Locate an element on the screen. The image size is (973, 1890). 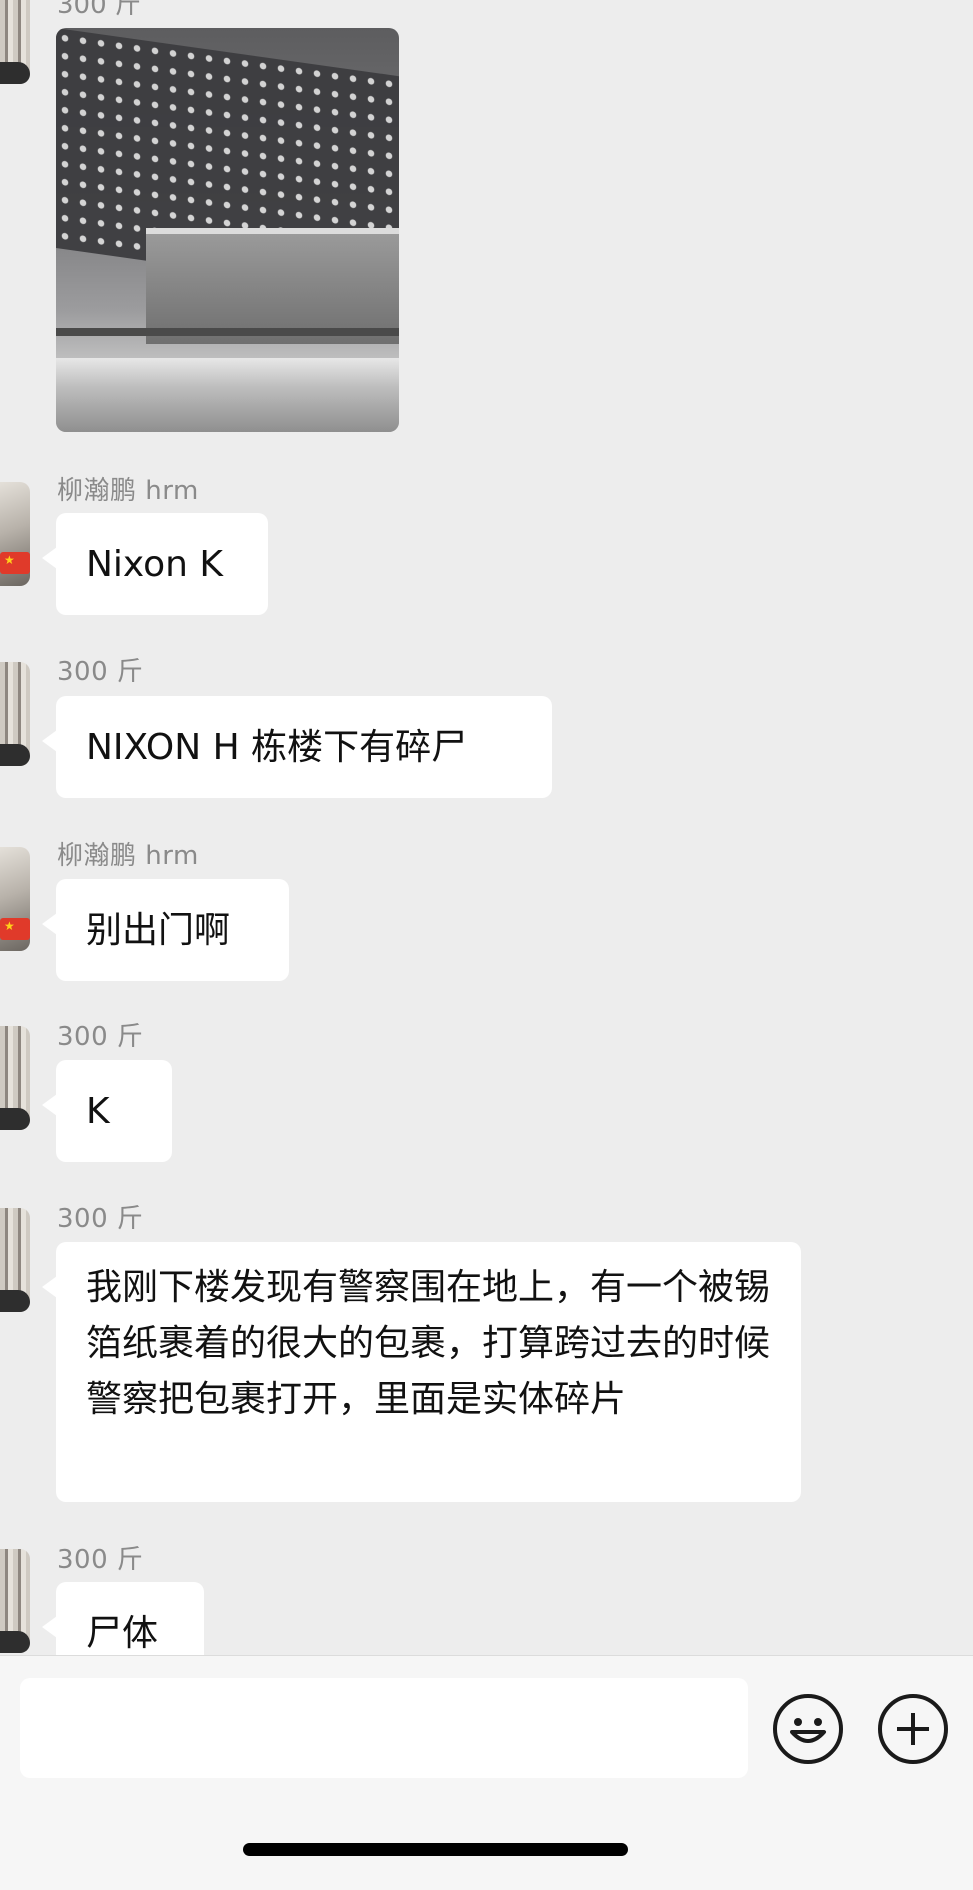
plus-circle-icon is located at coordinates (913, 1729).